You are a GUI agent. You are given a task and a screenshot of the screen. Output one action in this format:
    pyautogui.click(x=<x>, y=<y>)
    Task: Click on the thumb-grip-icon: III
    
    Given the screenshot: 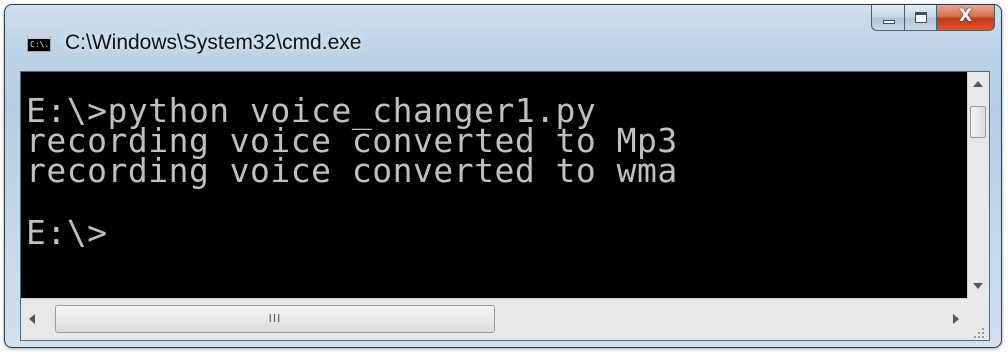 What is the action you would take?
    pyautogui.click(x=275, y=318)
    